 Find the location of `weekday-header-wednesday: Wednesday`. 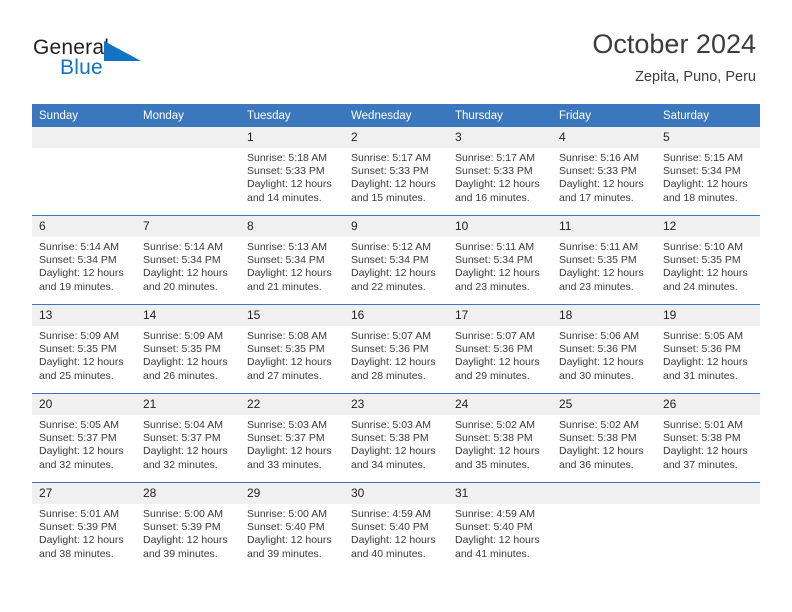

weekday-header-wednesday: Wednesday is located at coordinates (396, 115).